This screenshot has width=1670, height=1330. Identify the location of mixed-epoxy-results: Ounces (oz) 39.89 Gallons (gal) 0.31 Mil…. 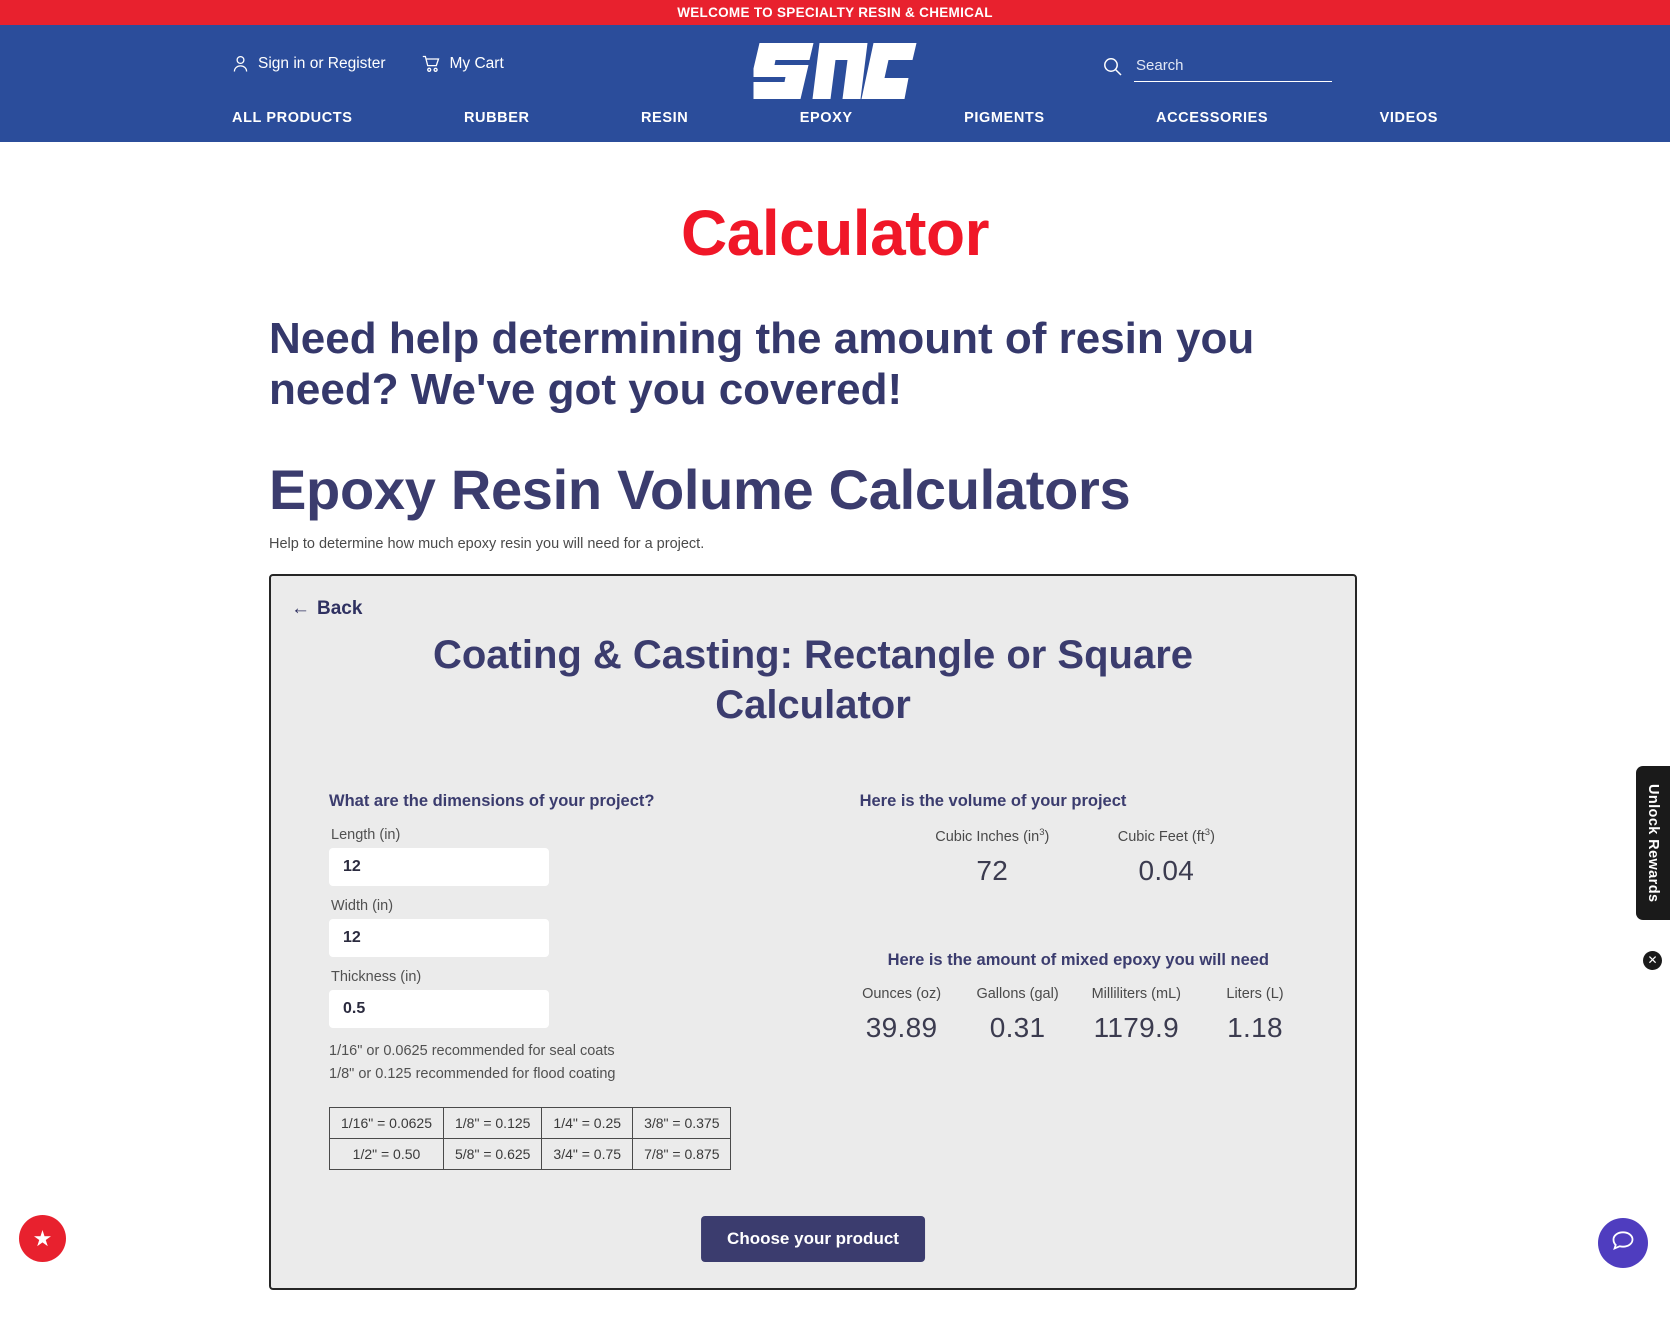
(1078, 1015).